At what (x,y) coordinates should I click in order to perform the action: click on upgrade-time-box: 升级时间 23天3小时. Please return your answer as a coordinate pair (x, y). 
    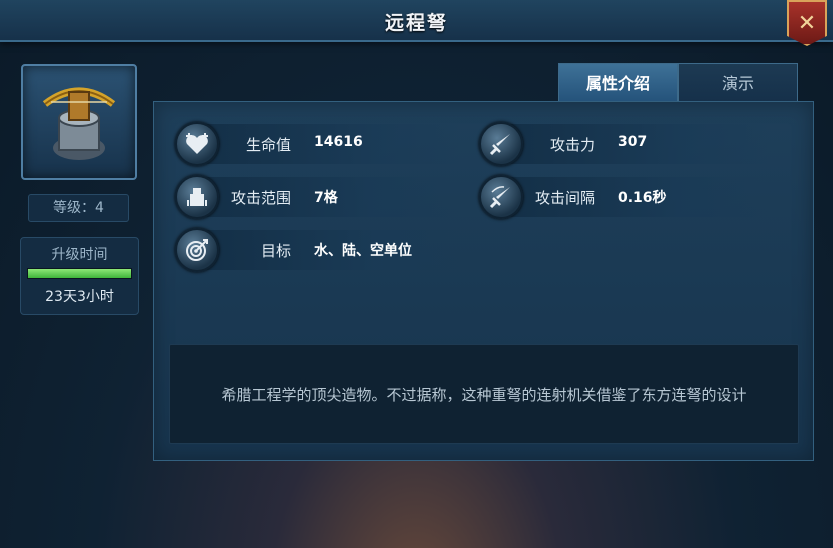
    Looking at the image, I should click on (79, 276).